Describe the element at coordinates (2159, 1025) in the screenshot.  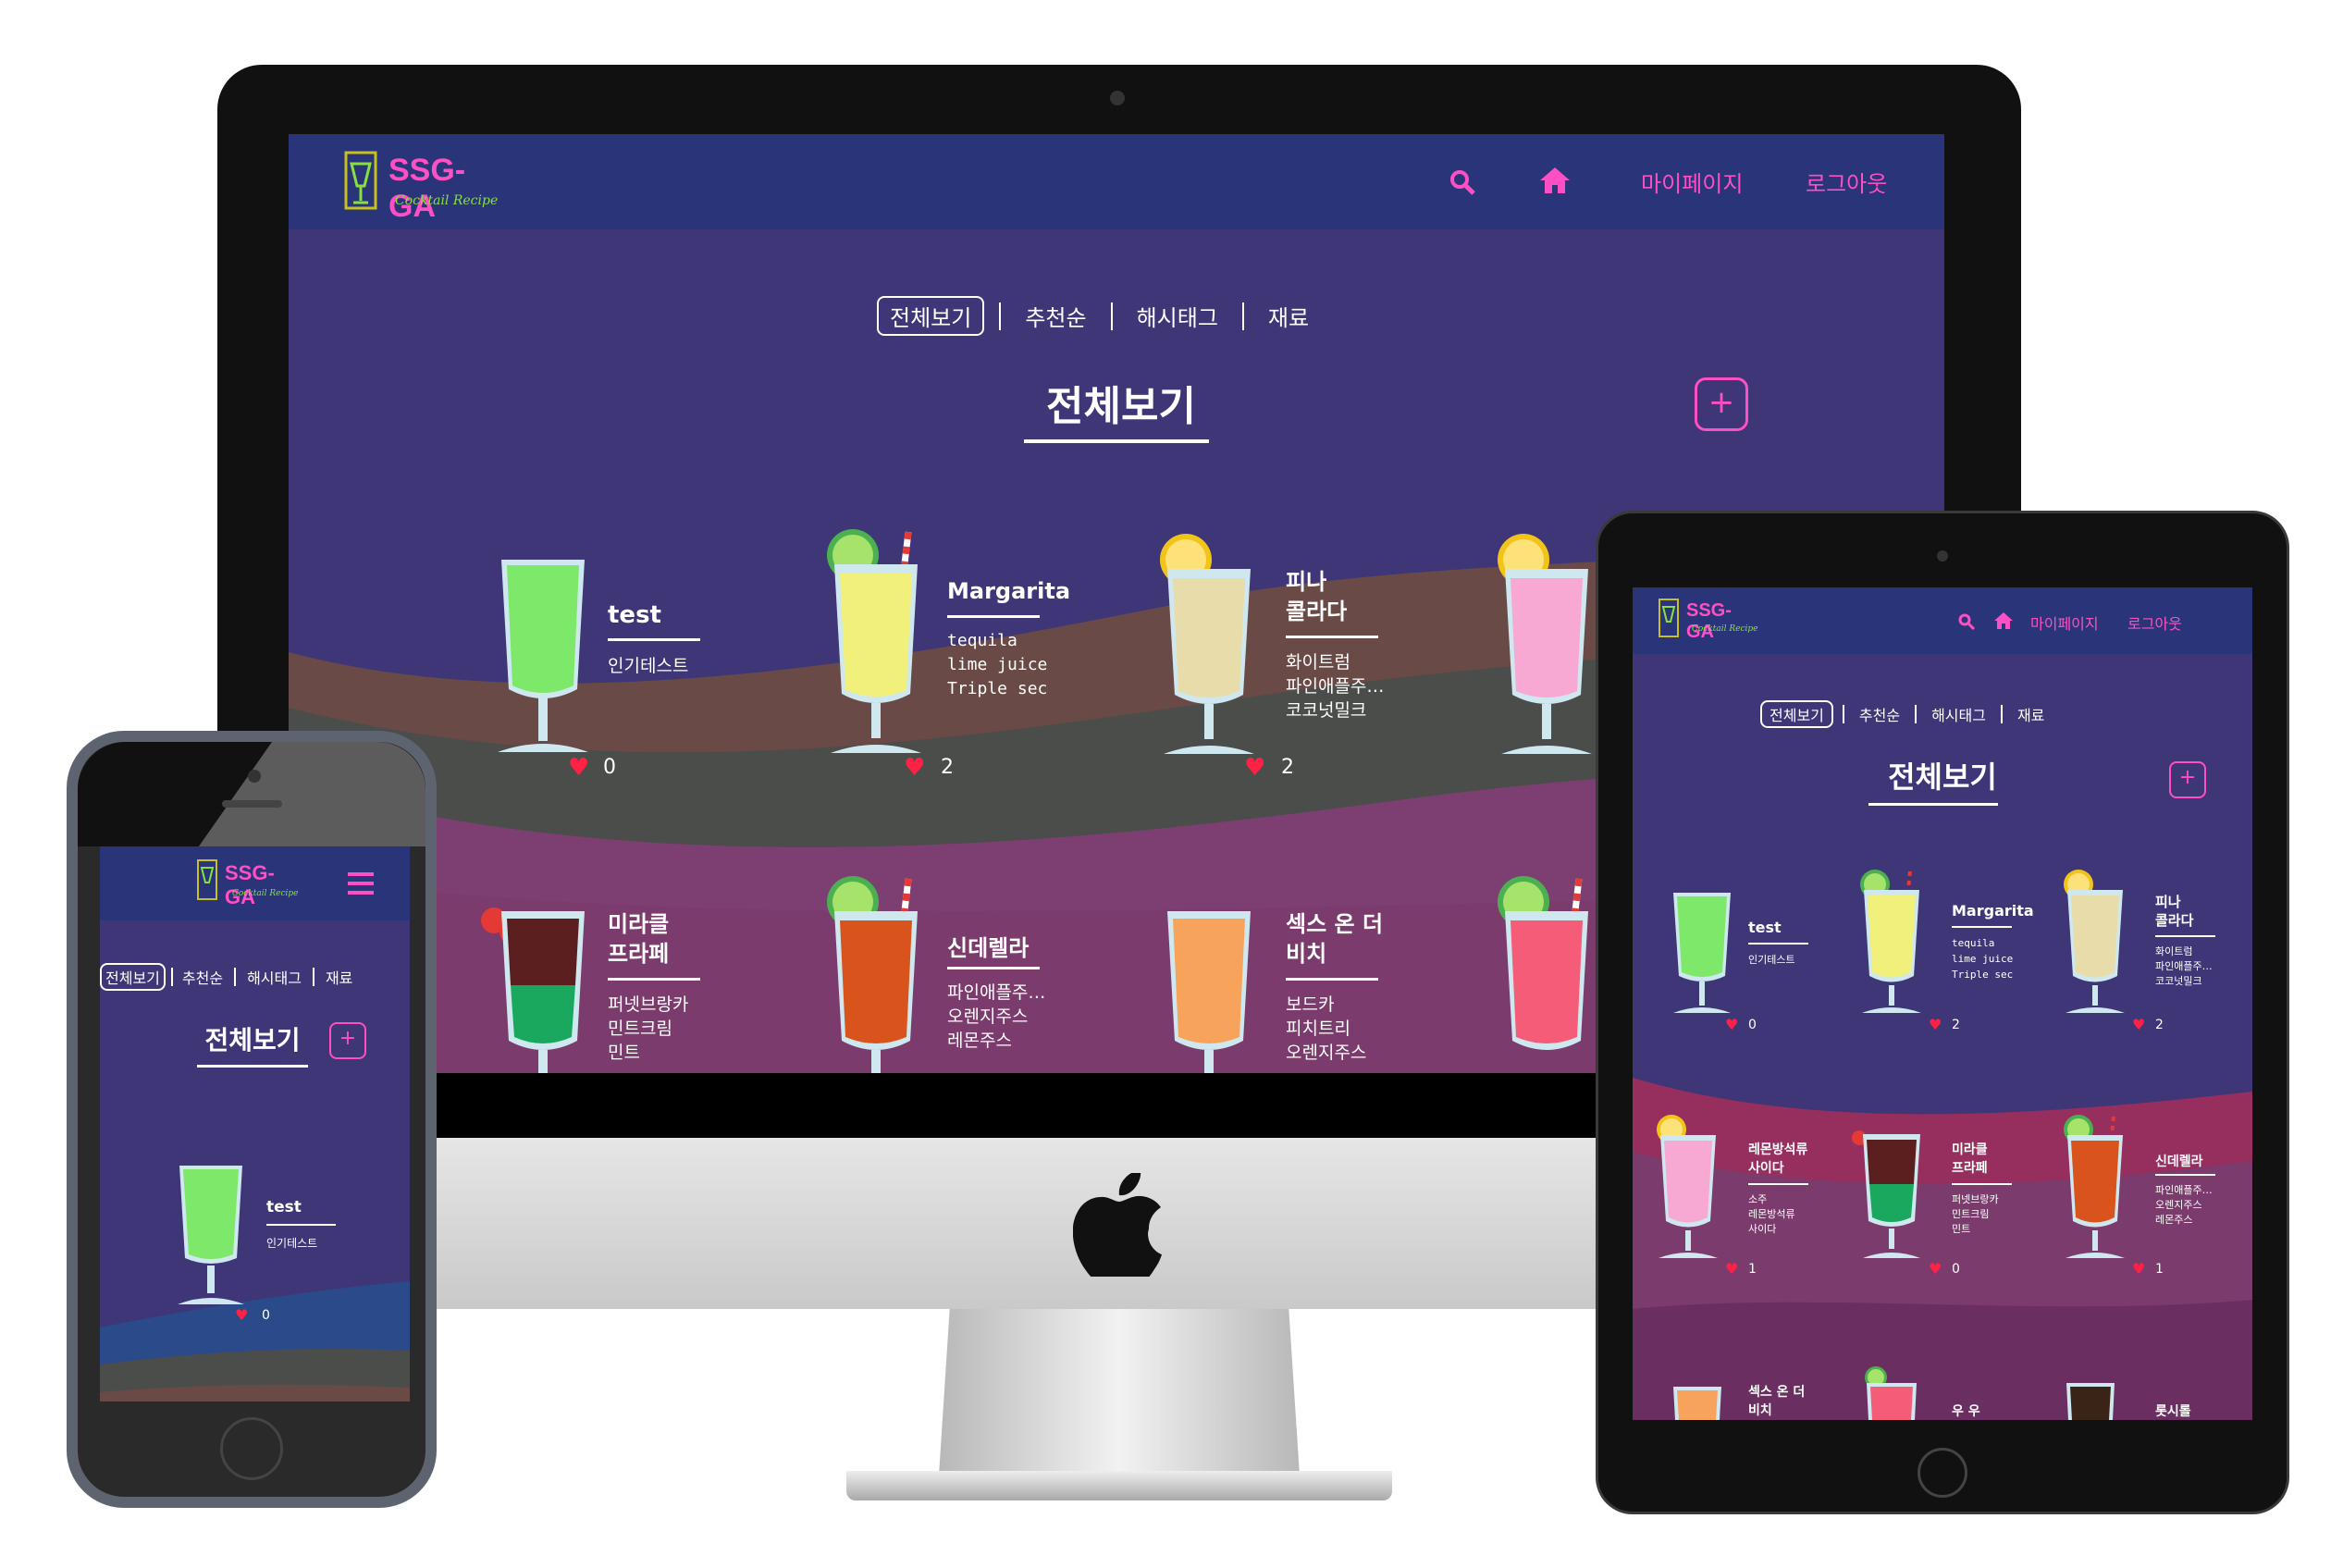
I see `like-count: 2` at that location.